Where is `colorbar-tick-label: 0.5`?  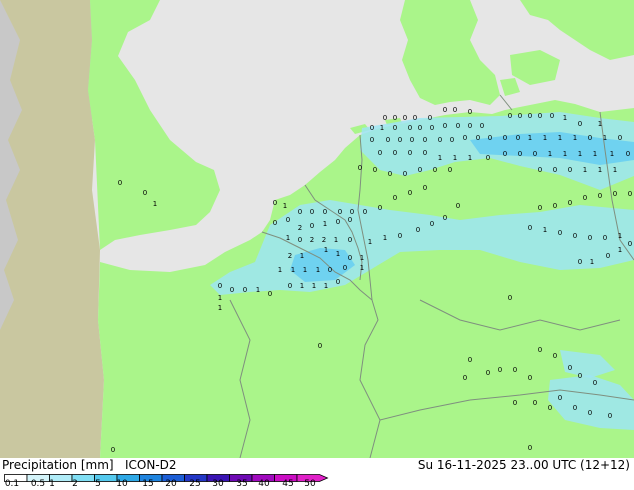
colorbar-tick-label: 0.5 is located at coordinates (38, 484).